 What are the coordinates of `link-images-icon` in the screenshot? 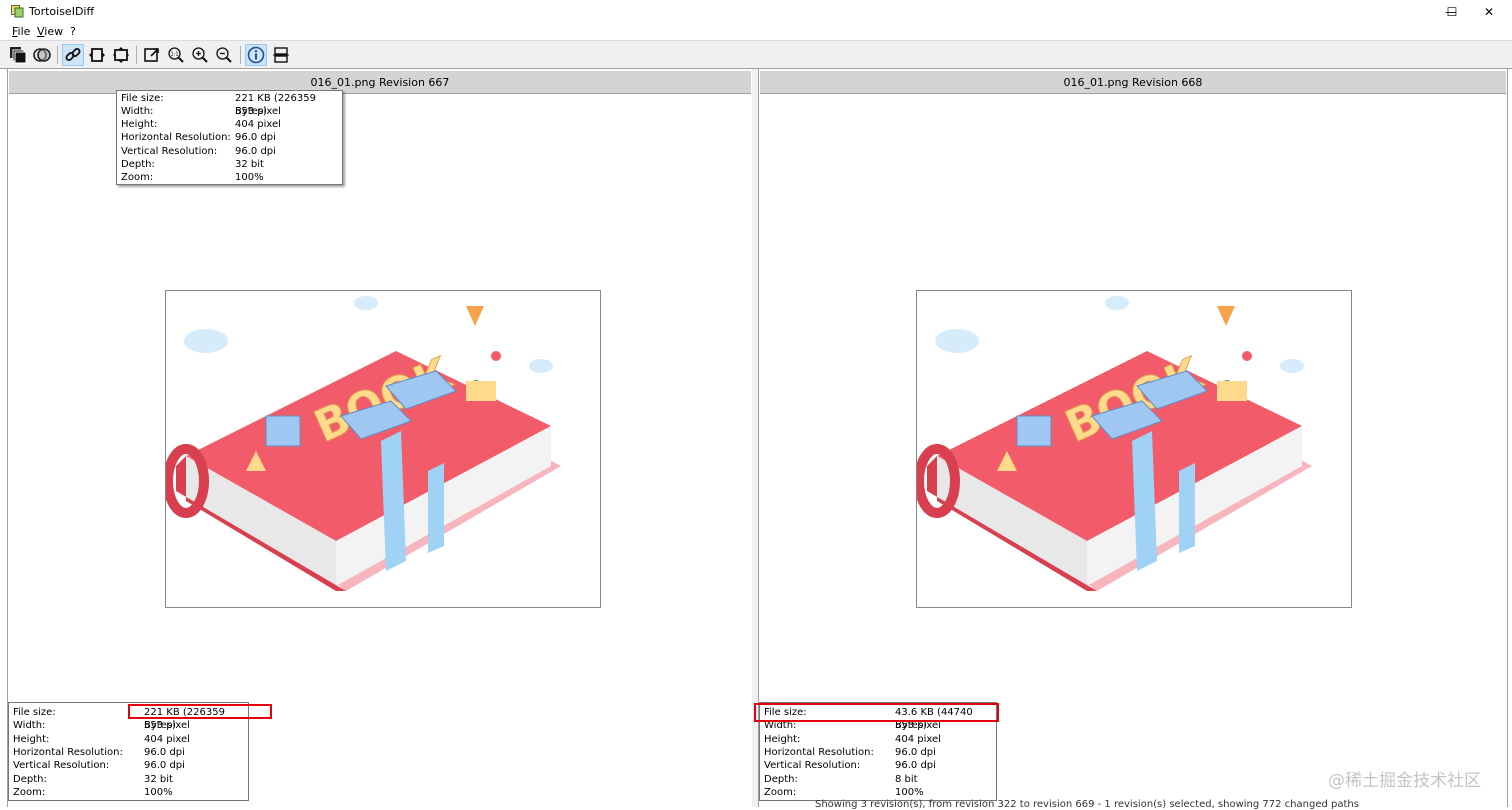 It's located at (73, 54).